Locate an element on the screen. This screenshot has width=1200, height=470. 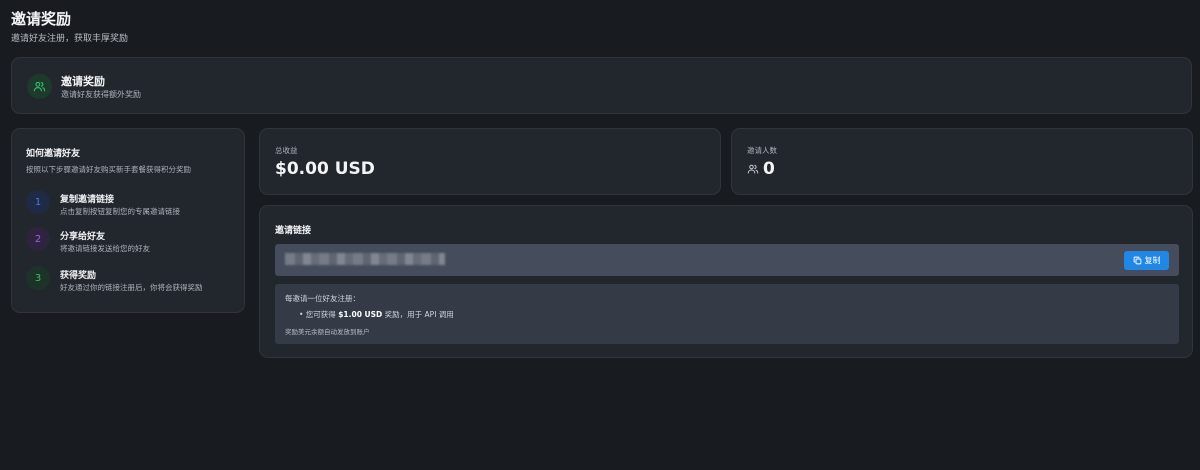
page-subtitle: 邀请好友注册，获取丰厚奖励 is located at coordinates (70, 39).